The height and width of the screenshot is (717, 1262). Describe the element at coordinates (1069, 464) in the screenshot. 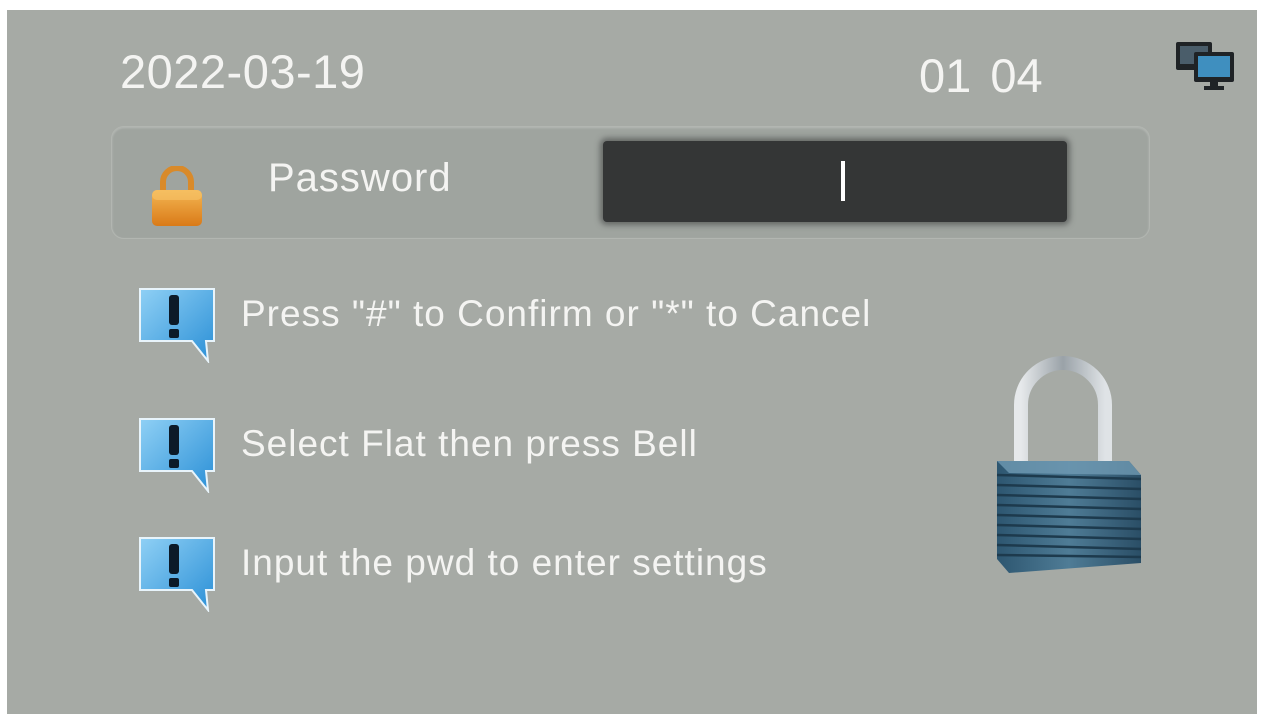

I see `padlock-icon` at that location.